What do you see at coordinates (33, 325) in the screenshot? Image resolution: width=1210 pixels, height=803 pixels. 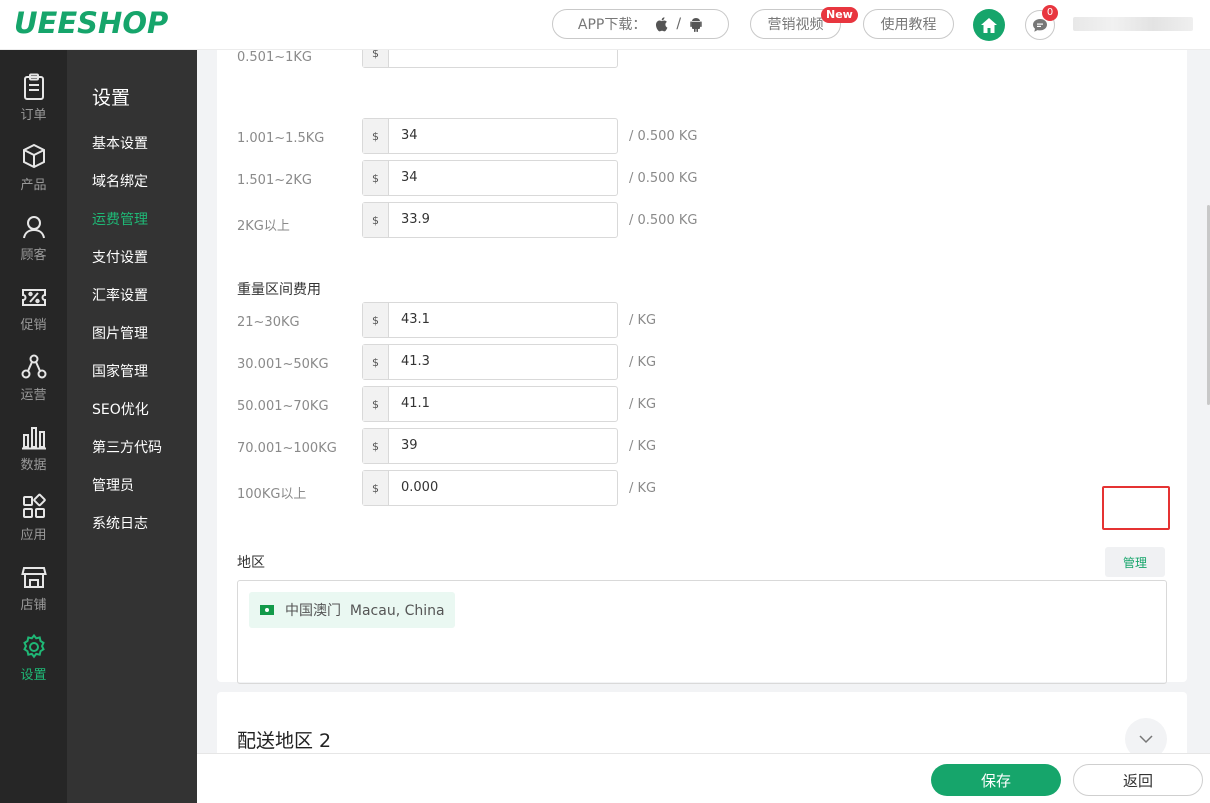 I see `rail-label: 促销` at bounding box center [33, 325].